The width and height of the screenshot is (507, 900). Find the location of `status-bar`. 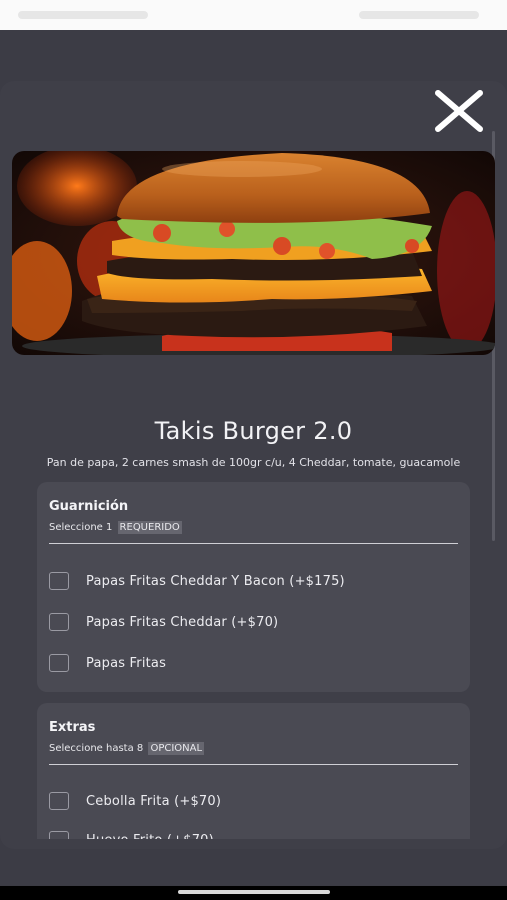

status-bar is located at coordinates (253, 15).